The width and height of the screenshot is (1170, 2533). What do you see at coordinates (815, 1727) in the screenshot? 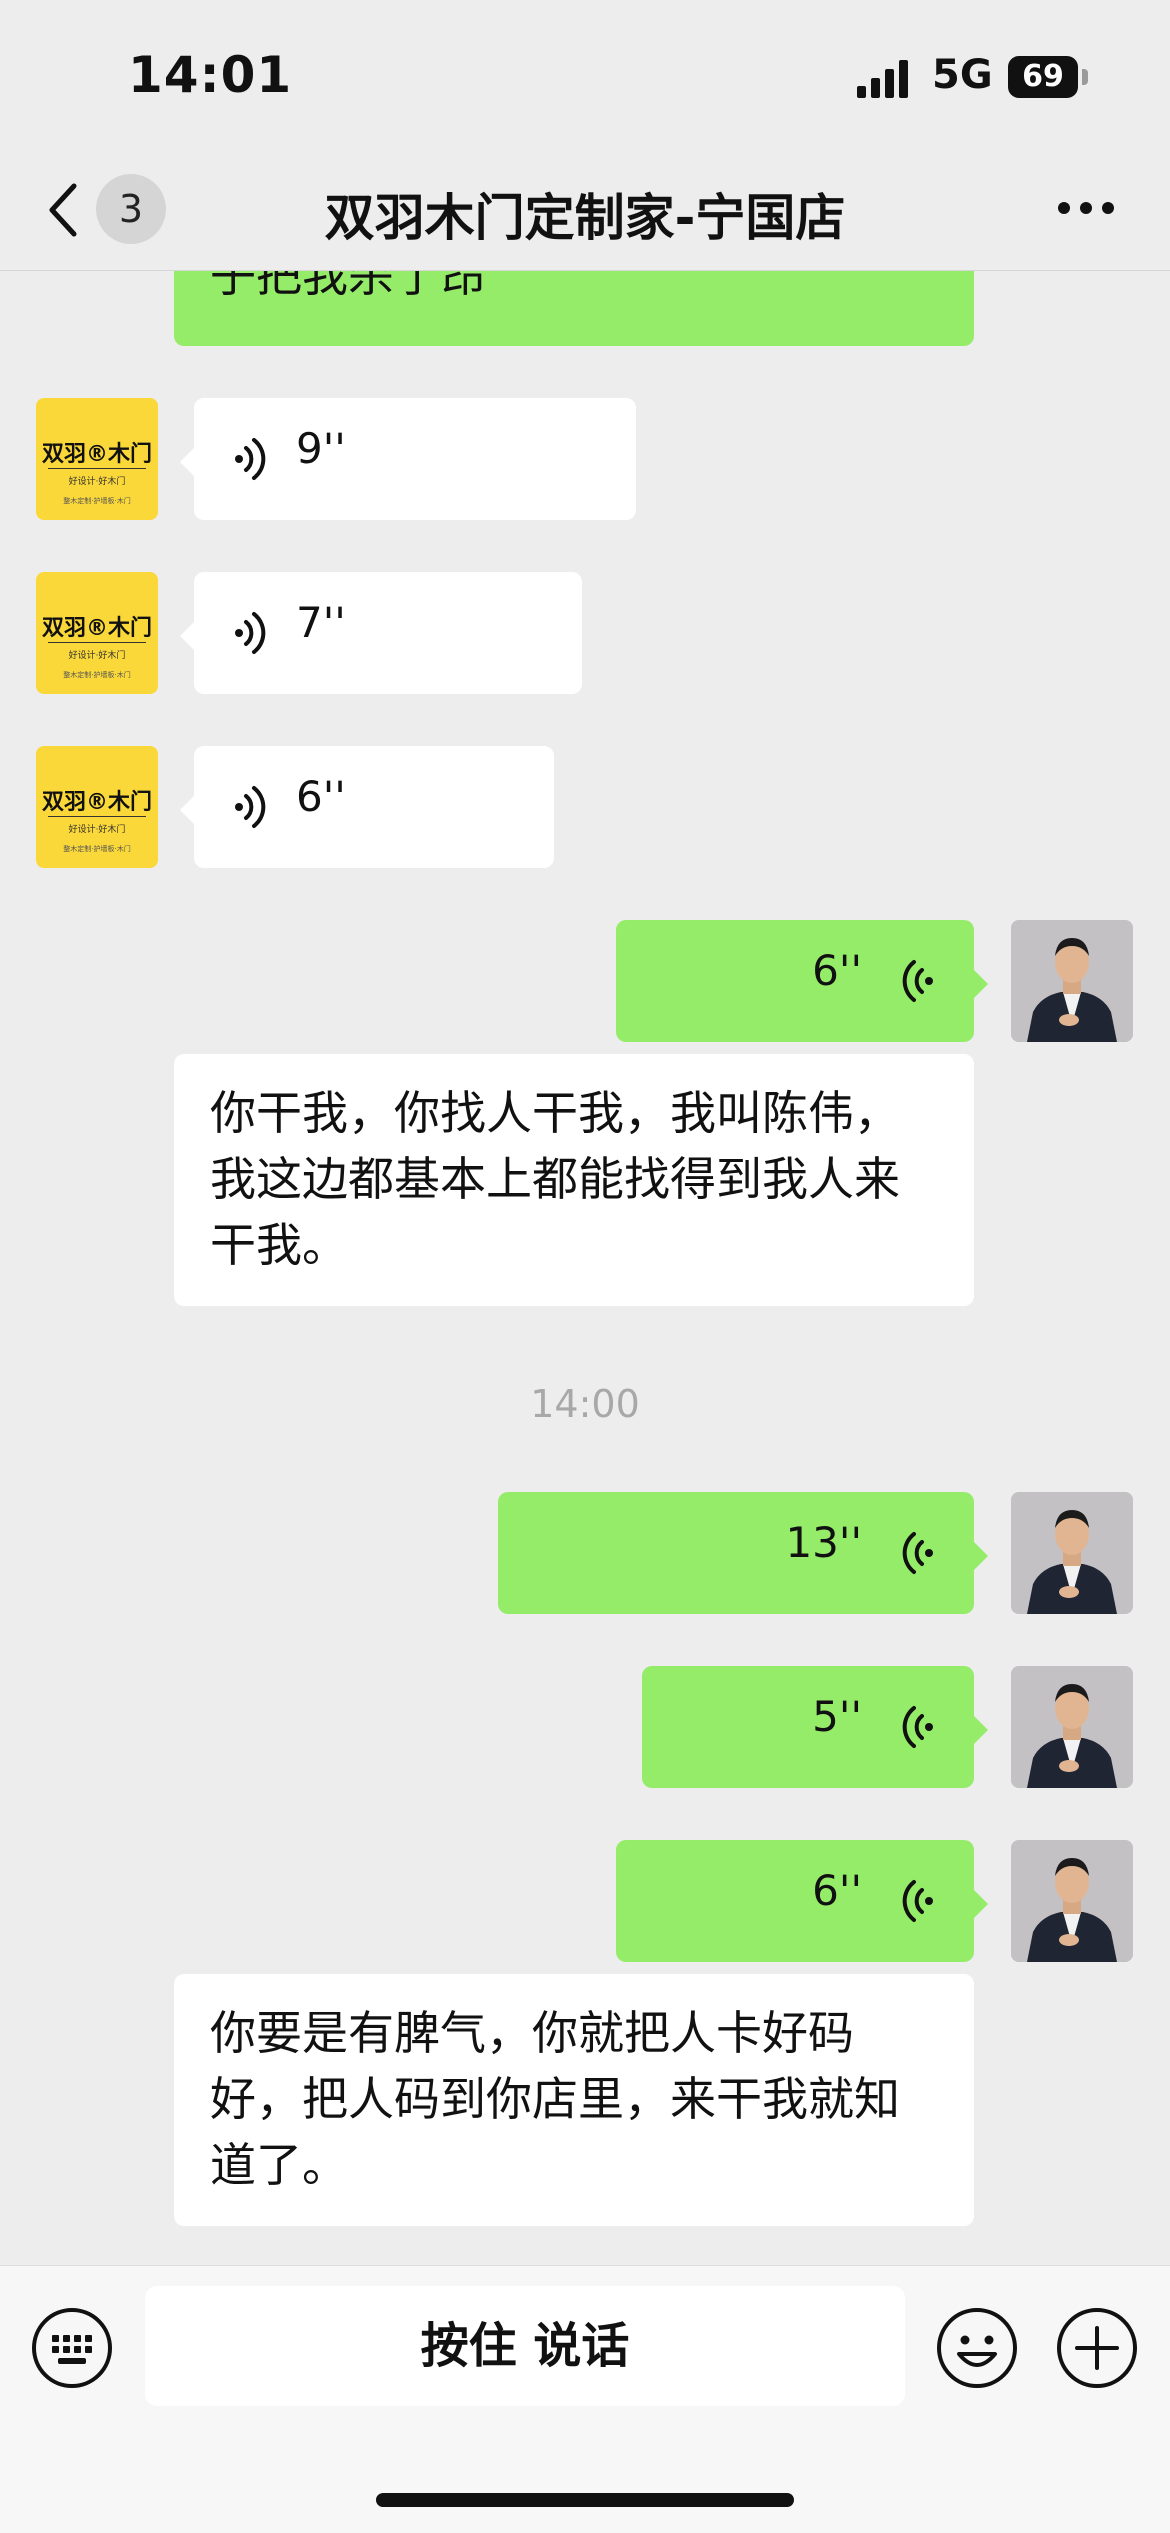
I see `voice-message-bubble: 5''` at bounding box center [815, 1727].